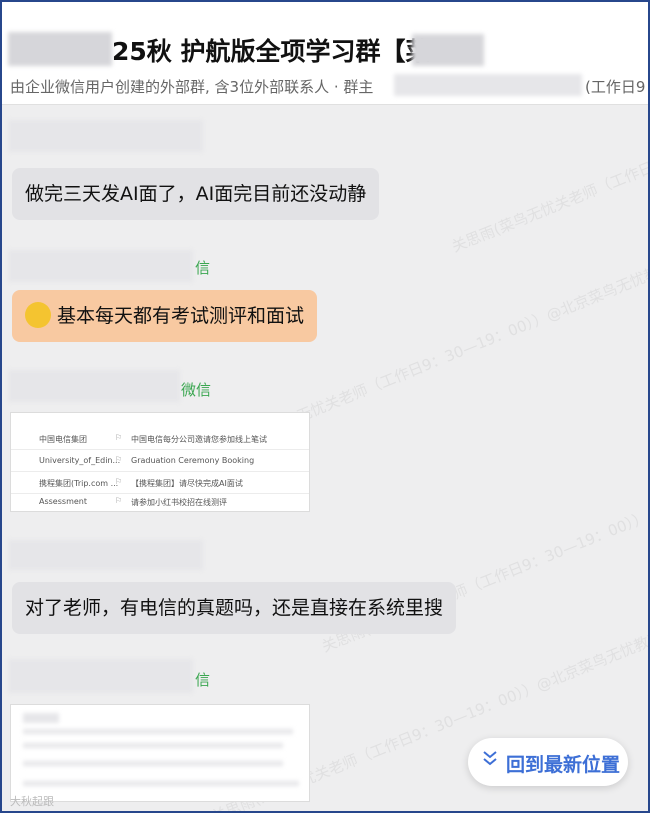 The image size is (650, 813). Describe the element at coordinates (38, 314) in the screenshot. I see `emoji-icon` at that location.